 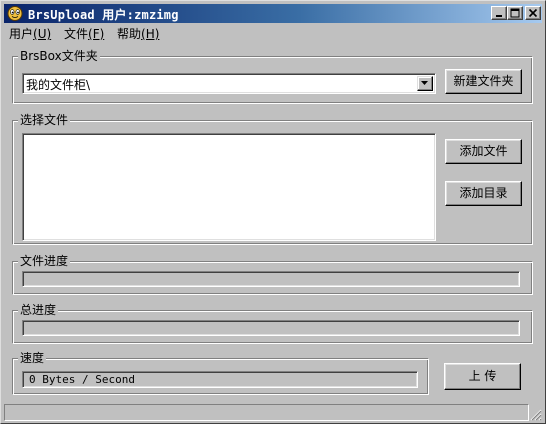 I want to click on new-folder-button: 新建文件夹, so click(x=483, y=81).